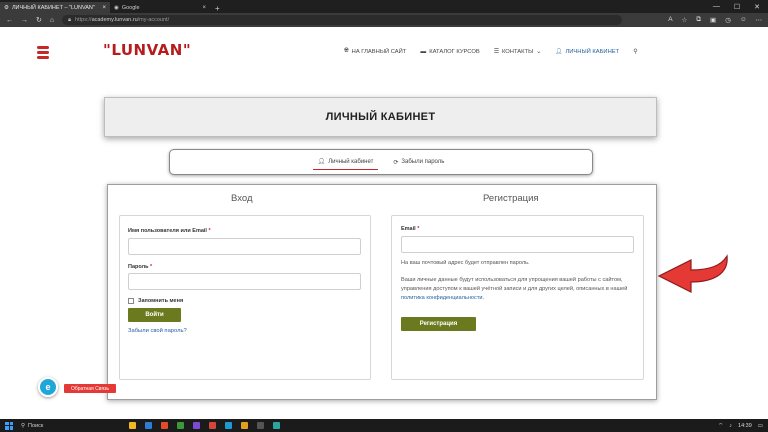 Image resolution: width=768 pixels, height=432 pixels. What do you see at coordinates (90, 388) in the screenshot?
I see `feedback-button: Обратная Связь` at bounding box center [90, 388].